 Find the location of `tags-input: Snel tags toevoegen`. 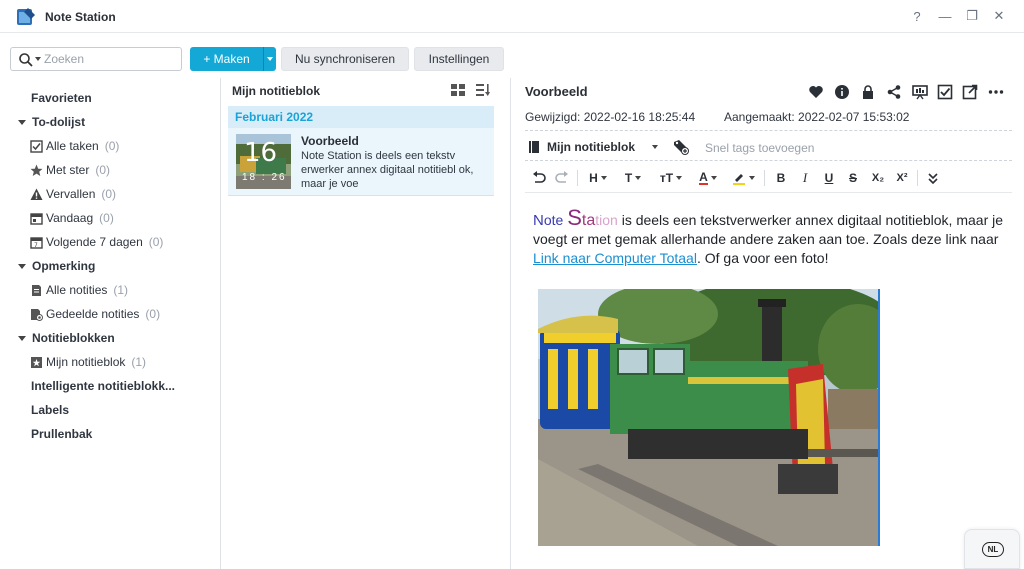

tags-input: Snel tags toevoegen is located at coordinates (759, 148).